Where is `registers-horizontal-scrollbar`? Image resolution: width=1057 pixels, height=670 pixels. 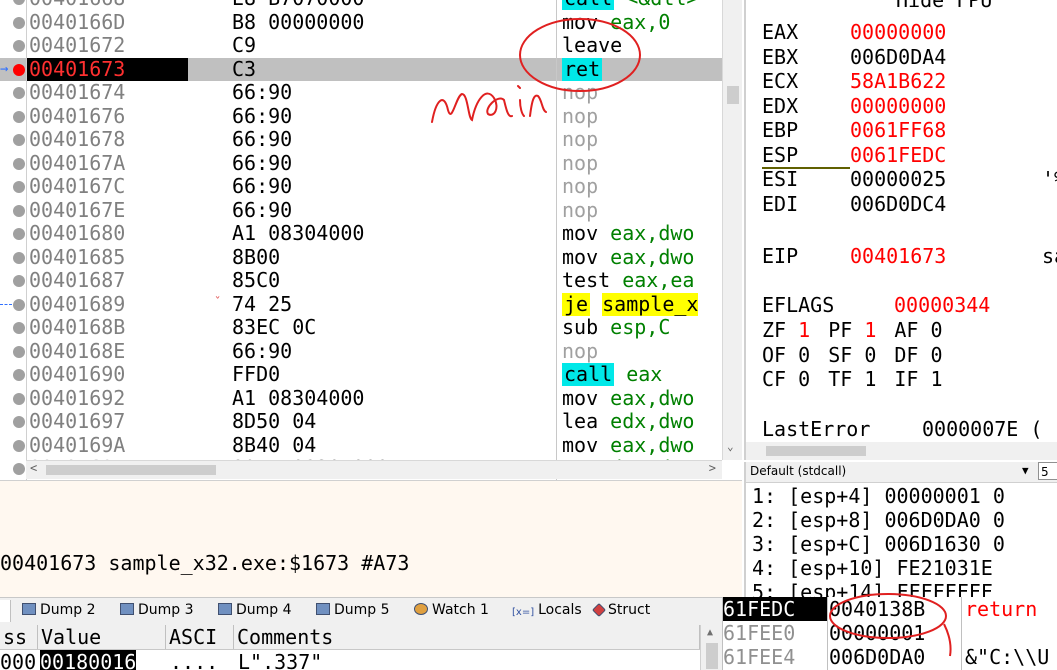
registers-horizontal-scrollbar is located at coordinates (901, 451).